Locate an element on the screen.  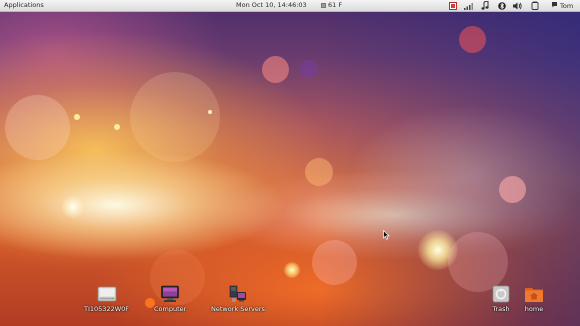
network-servers-icon is located at coordinates (238, 294).